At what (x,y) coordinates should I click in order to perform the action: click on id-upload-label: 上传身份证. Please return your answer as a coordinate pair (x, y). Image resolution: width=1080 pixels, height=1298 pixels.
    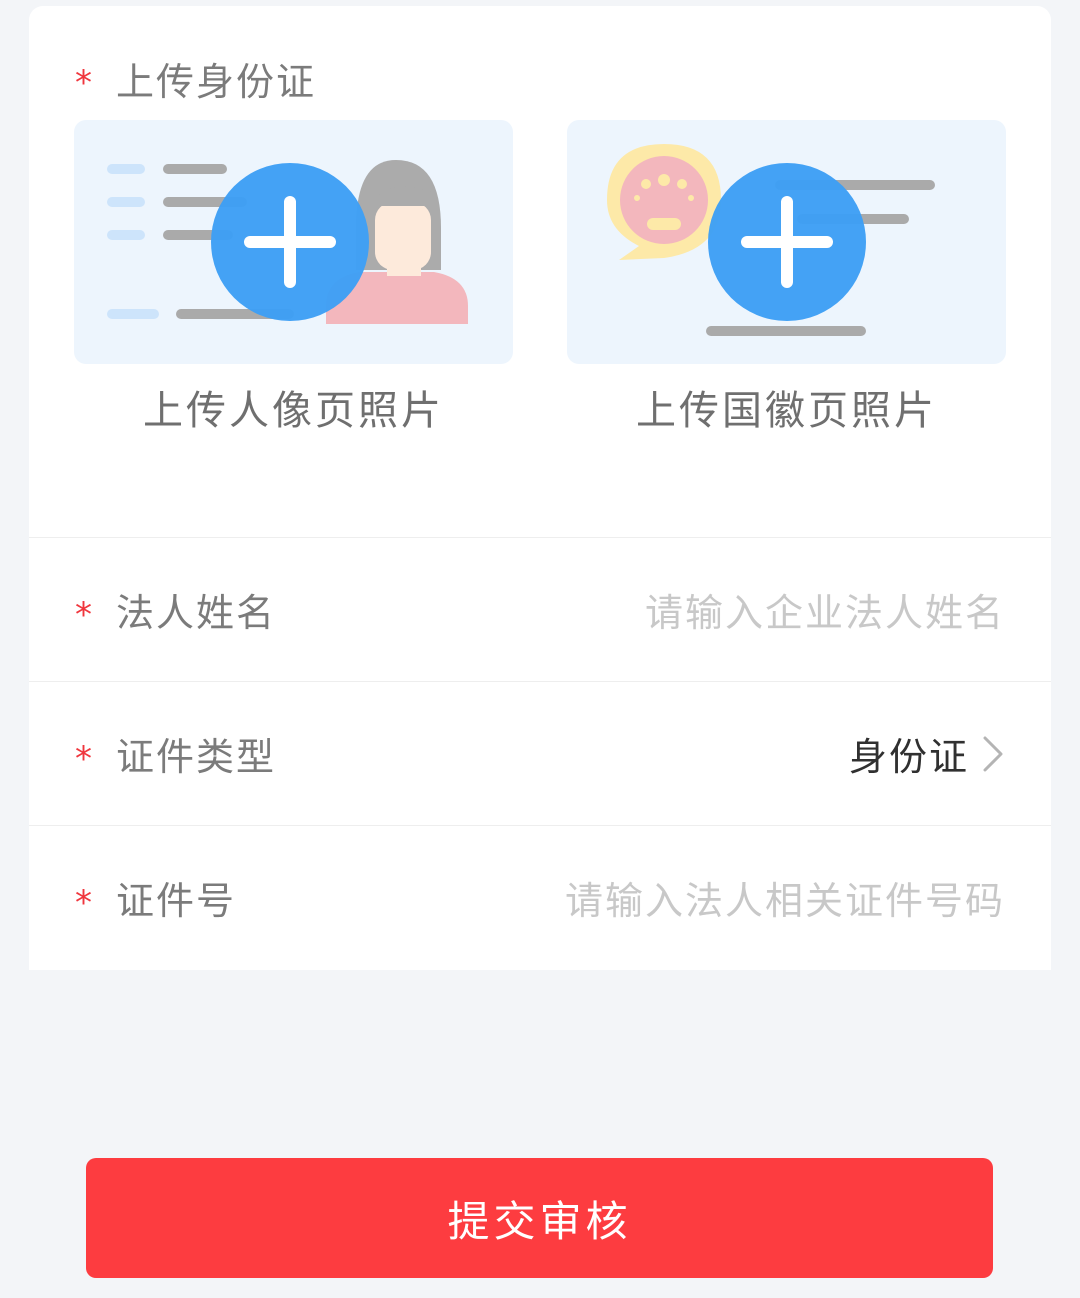
    Looking at the image, I should click on (216, 81).